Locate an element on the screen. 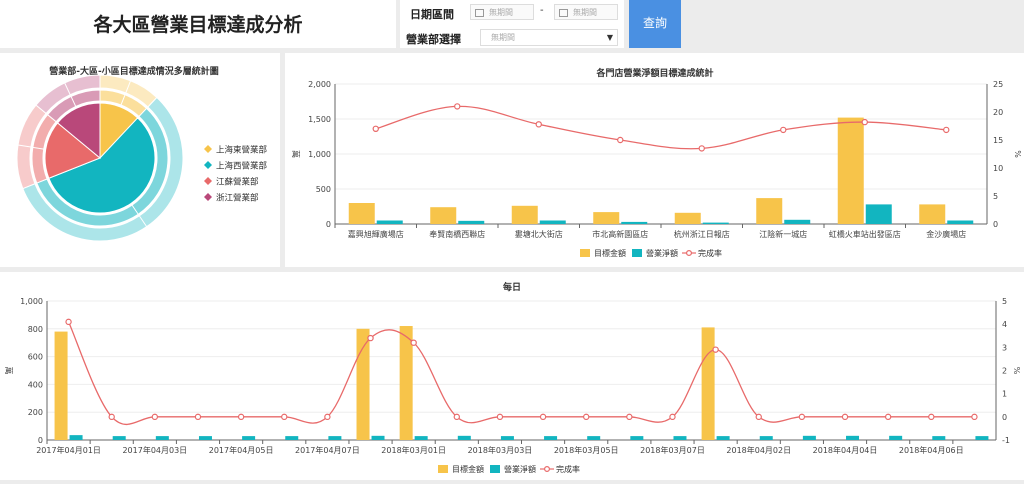 The width and height of the screenshot is (1024, 484). y2-tick-label: 4 is located at coordinates (1004, 324).